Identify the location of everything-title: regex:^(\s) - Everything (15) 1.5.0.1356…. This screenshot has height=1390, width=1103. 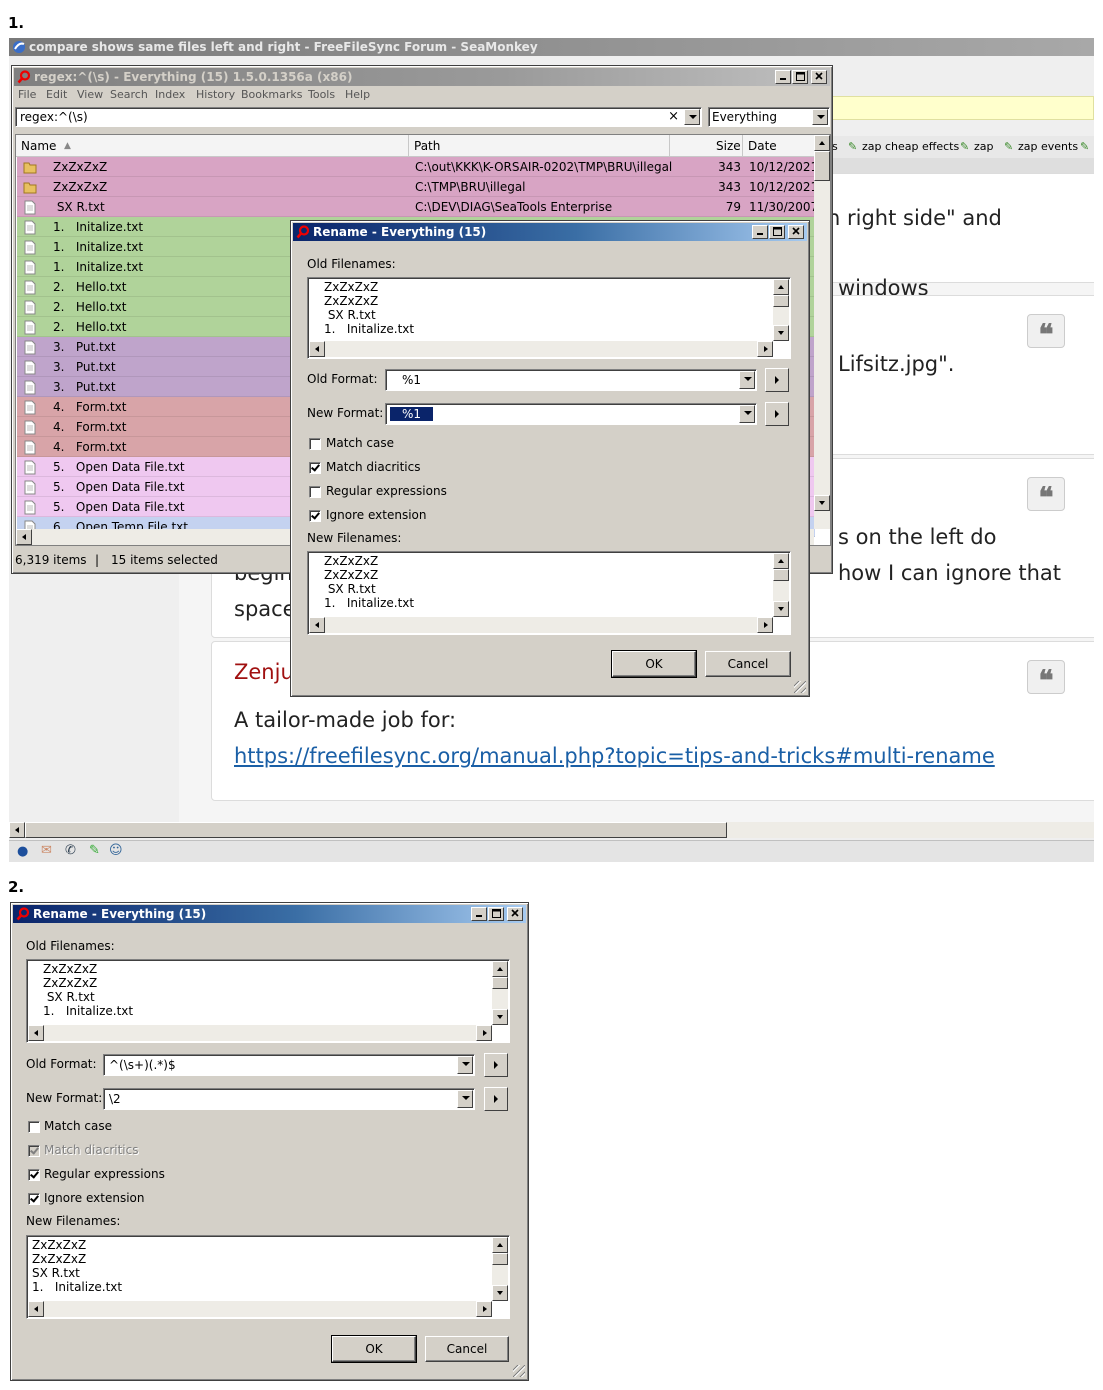
(193, 77).